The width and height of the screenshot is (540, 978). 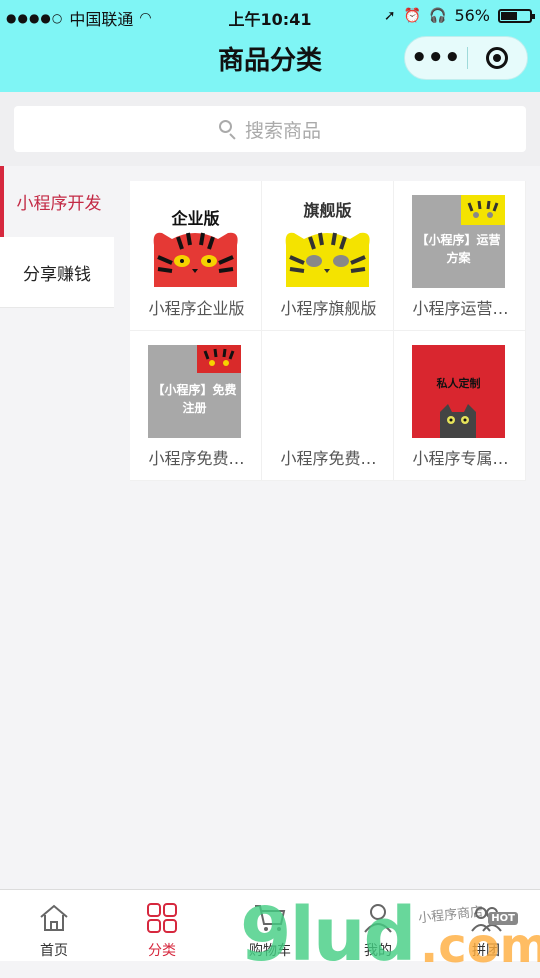 I want to click on status-right: ➚ ⏰ 🎧 56%, so click(x=459, y=15).